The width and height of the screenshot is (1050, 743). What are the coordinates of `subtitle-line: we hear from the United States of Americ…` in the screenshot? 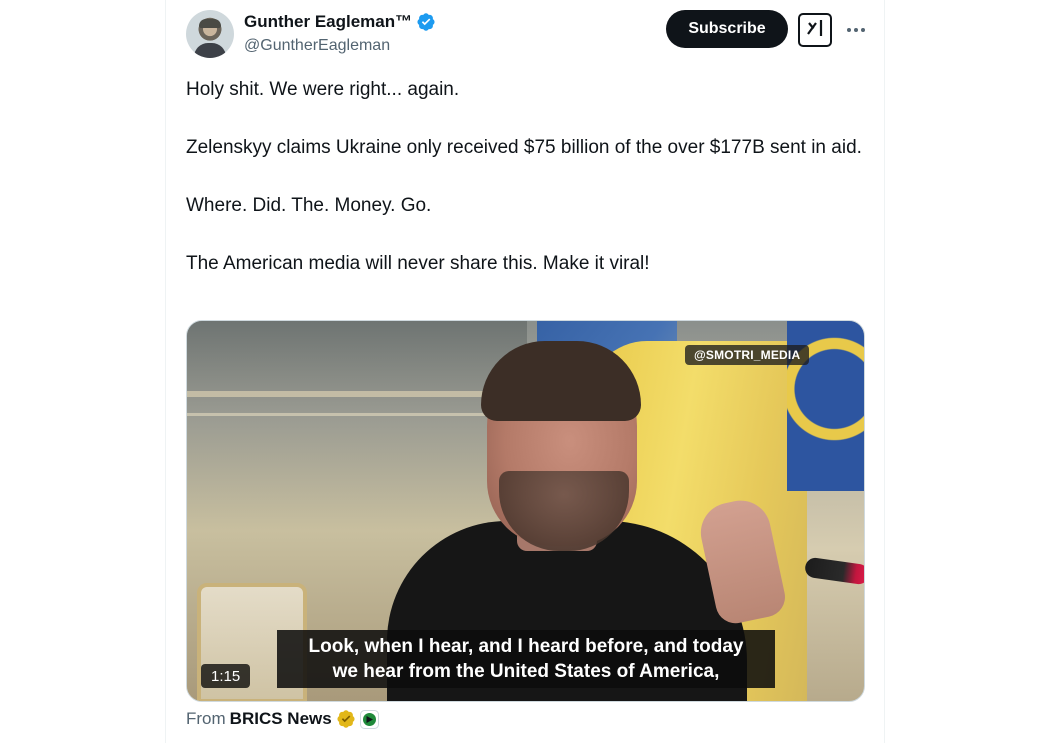 It's located at (526, 671).